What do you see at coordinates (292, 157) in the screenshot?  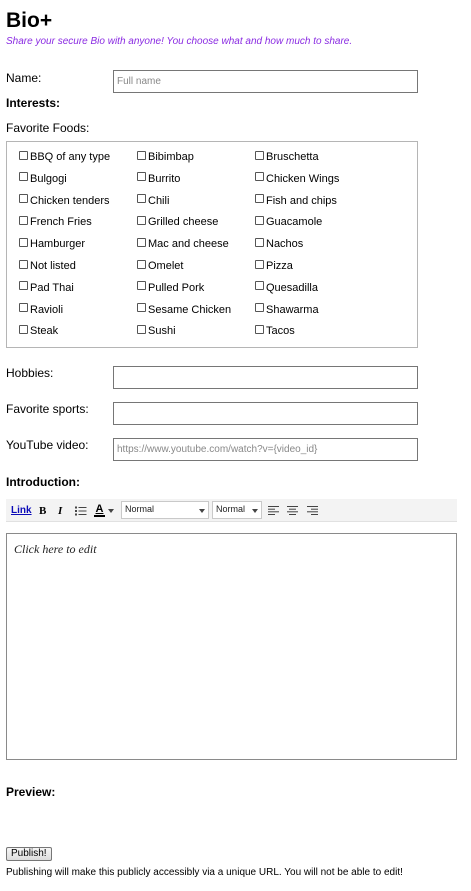 I see `food-option-label: Bruschetta` at bounding box center [292, 157].